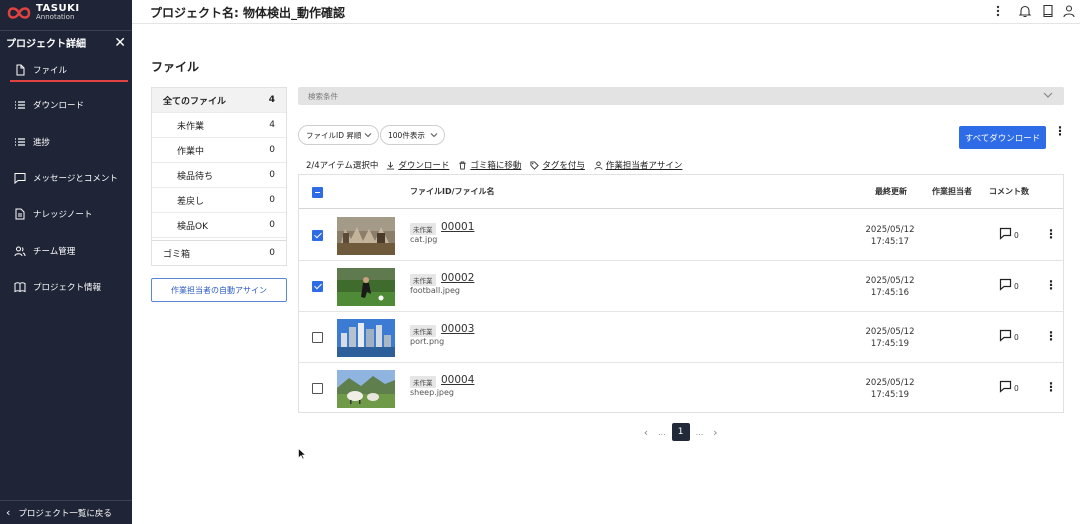  Describe the element at coordinates (219, 200) in the screenshot. I see `filter-returned: 差戻し 0` at that location.